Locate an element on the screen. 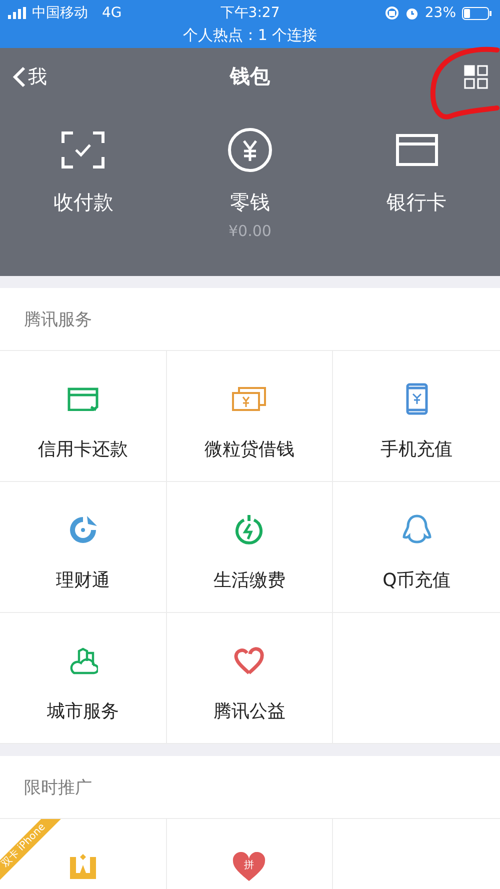  service-label: 手机充值 is located at coordinates (416, 449).